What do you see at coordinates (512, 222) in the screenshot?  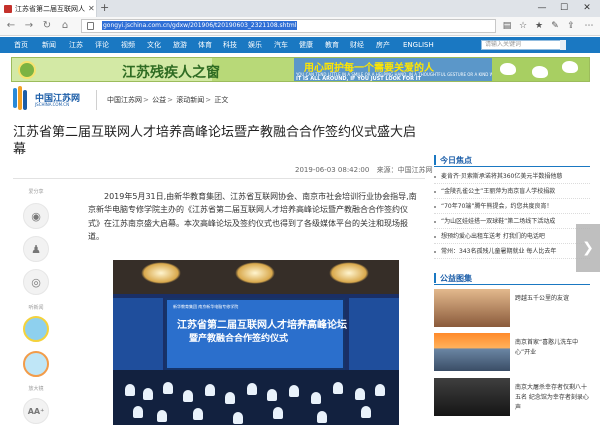 I see `focus-news-item: “为山区娃娃搭一双球鞋”第二场线下活动成` at bounding box center [512, 222].